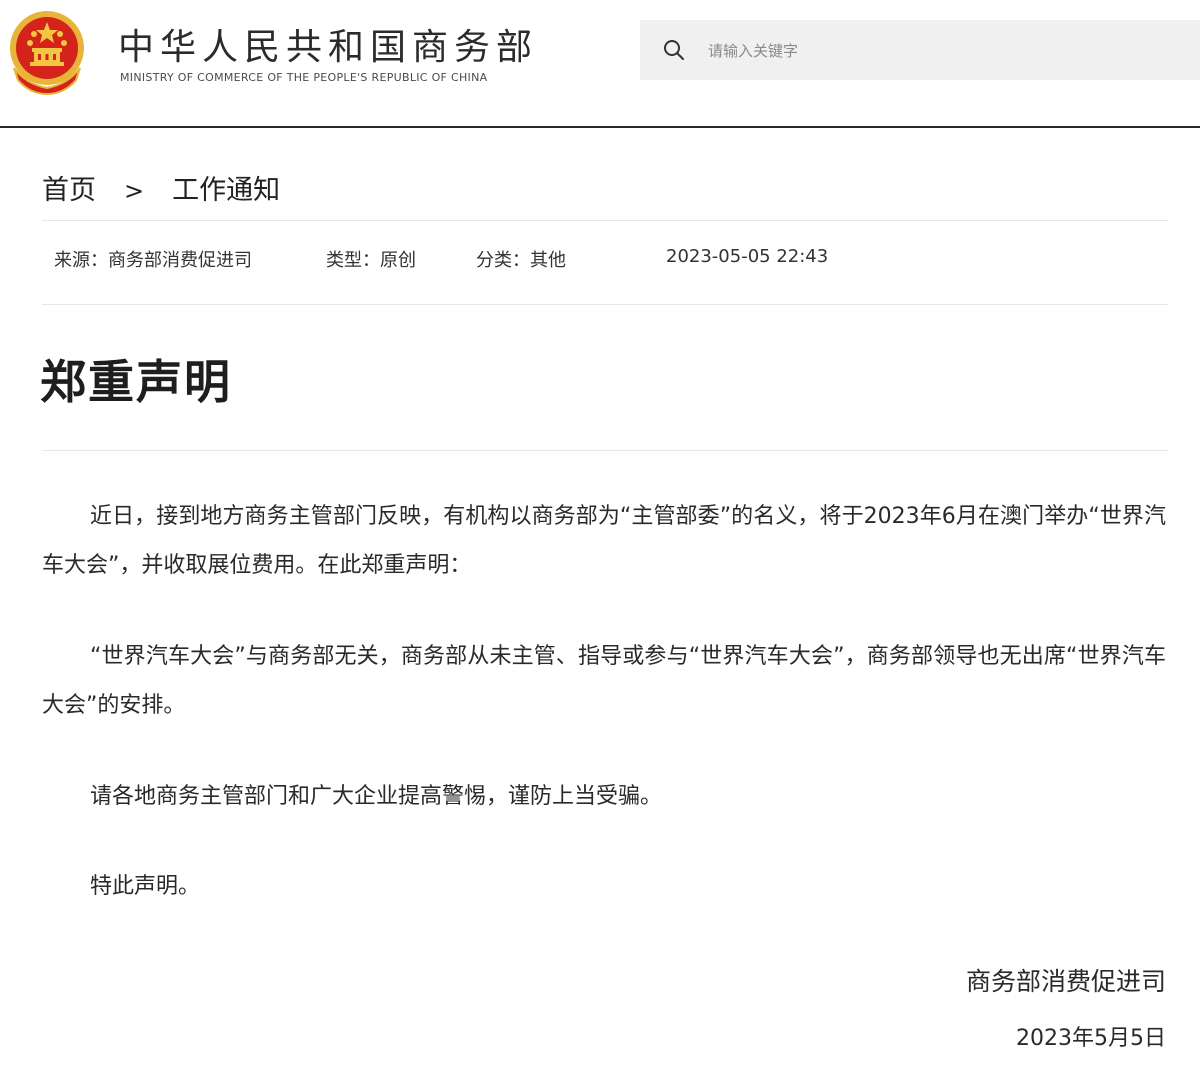 This screenshot has height=1086, width=1200. I want to click on site-title: 中华人民共和国商务部, so click(328, 44).